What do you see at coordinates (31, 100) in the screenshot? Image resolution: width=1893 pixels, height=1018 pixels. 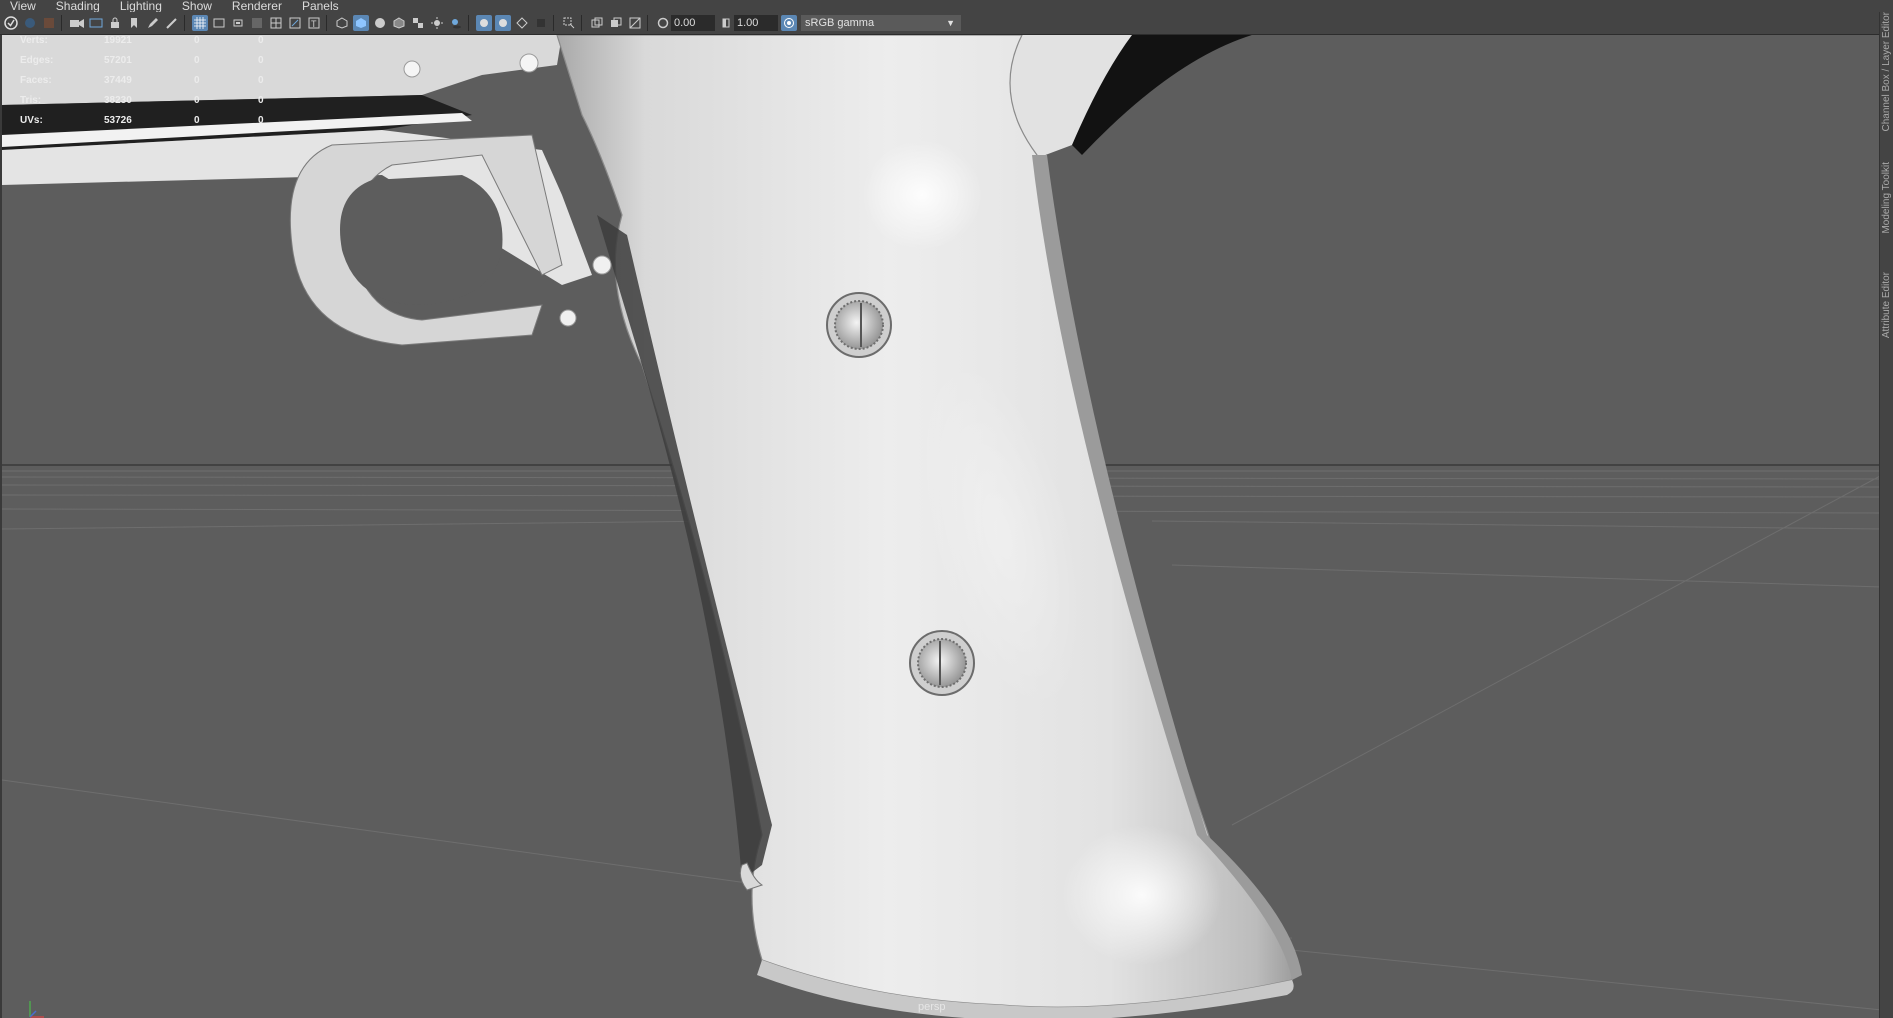 I see `hud-label: Tris:` at bounding box center [31, 100].